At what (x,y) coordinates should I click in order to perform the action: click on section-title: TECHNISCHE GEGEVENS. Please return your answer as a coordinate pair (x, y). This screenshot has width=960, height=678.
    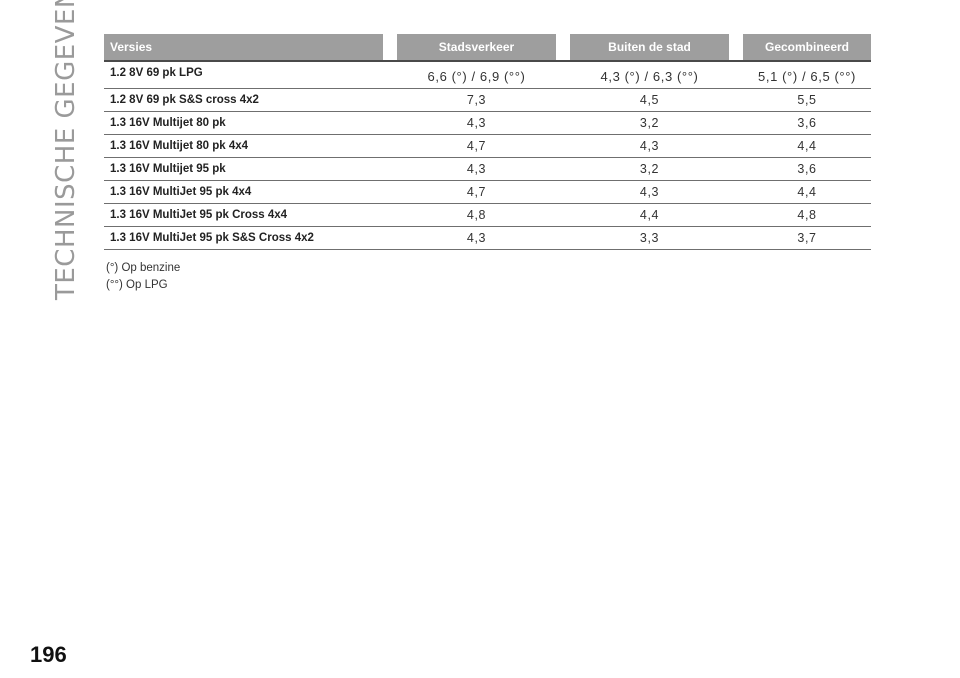
    Looking at the image, I should click on (66, 150).